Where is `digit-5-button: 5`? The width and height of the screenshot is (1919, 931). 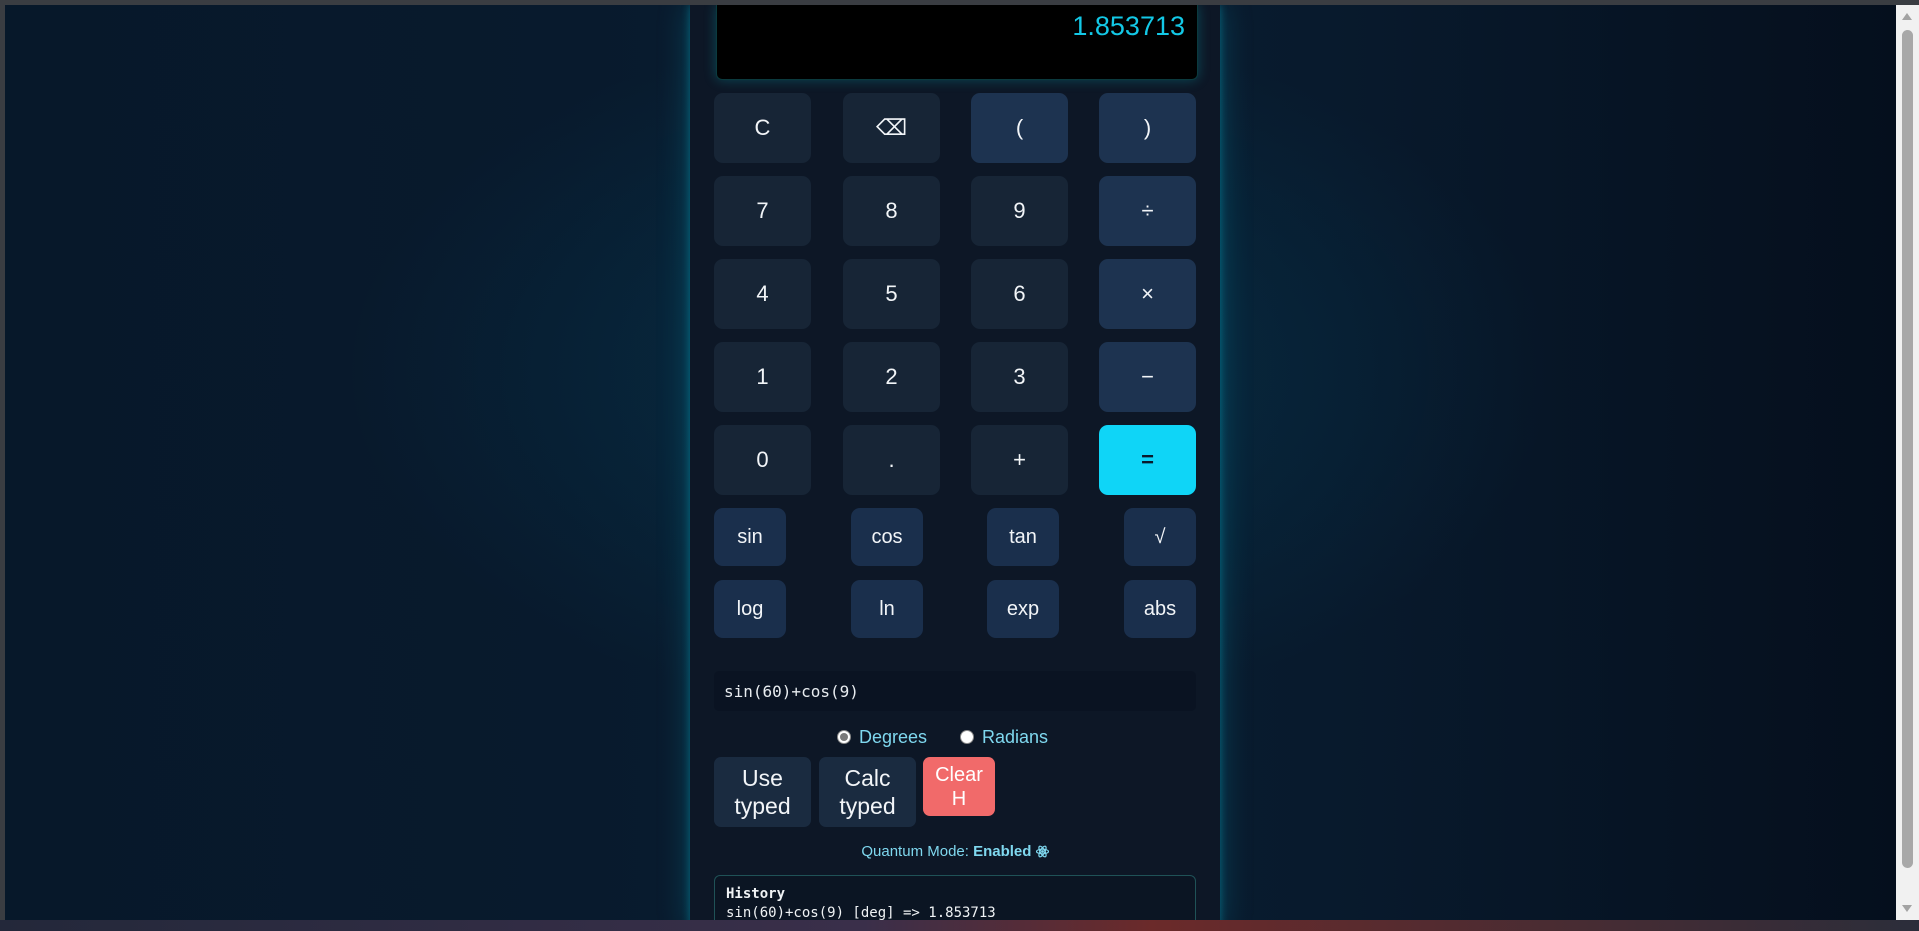 digit-5-button: 5 is located at coordinates (891, 294).